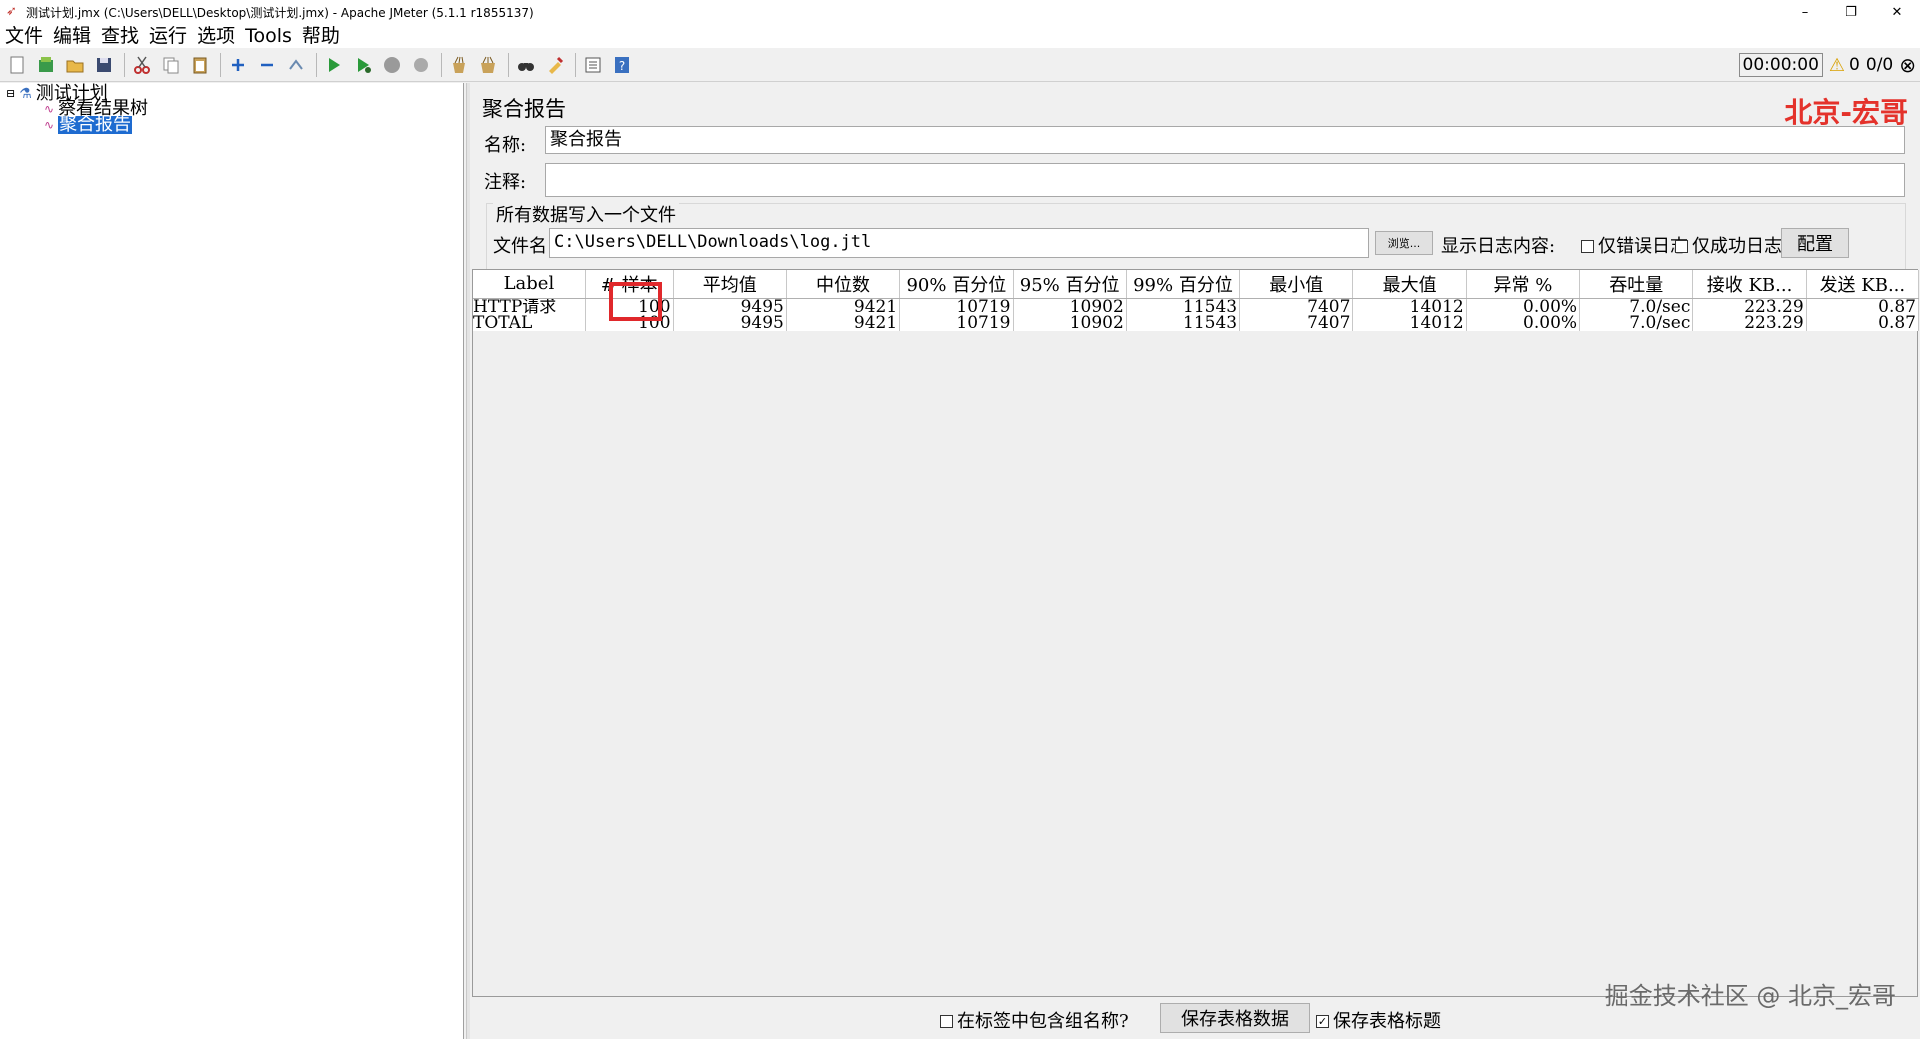 Image resolution: width=1920 pixels, height=1039 pixels. What do you see at coordinates (960, 36) in the screenshot?
I see `menu-bar: 文件 编辑 查找 运行 选项 Tools 帮助` at bounding box center [960, 36].